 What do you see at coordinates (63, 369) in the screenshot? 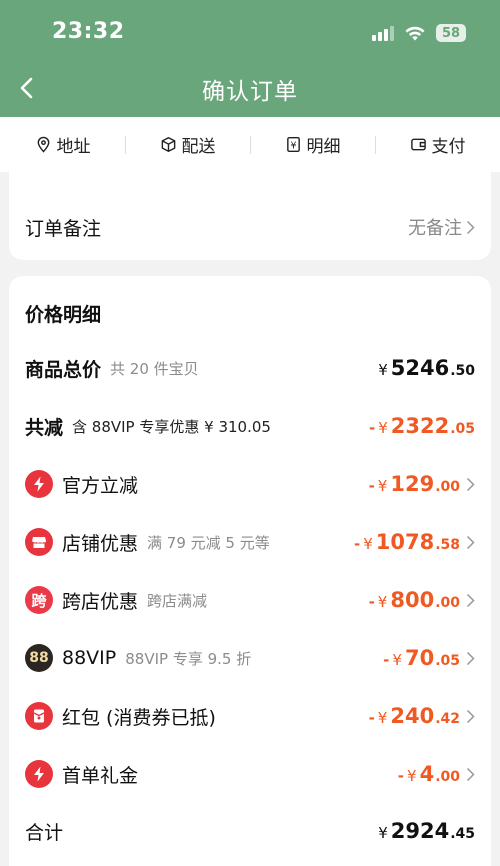
I see `items-total-label: 商品总价` at bounding box center [63, 369].